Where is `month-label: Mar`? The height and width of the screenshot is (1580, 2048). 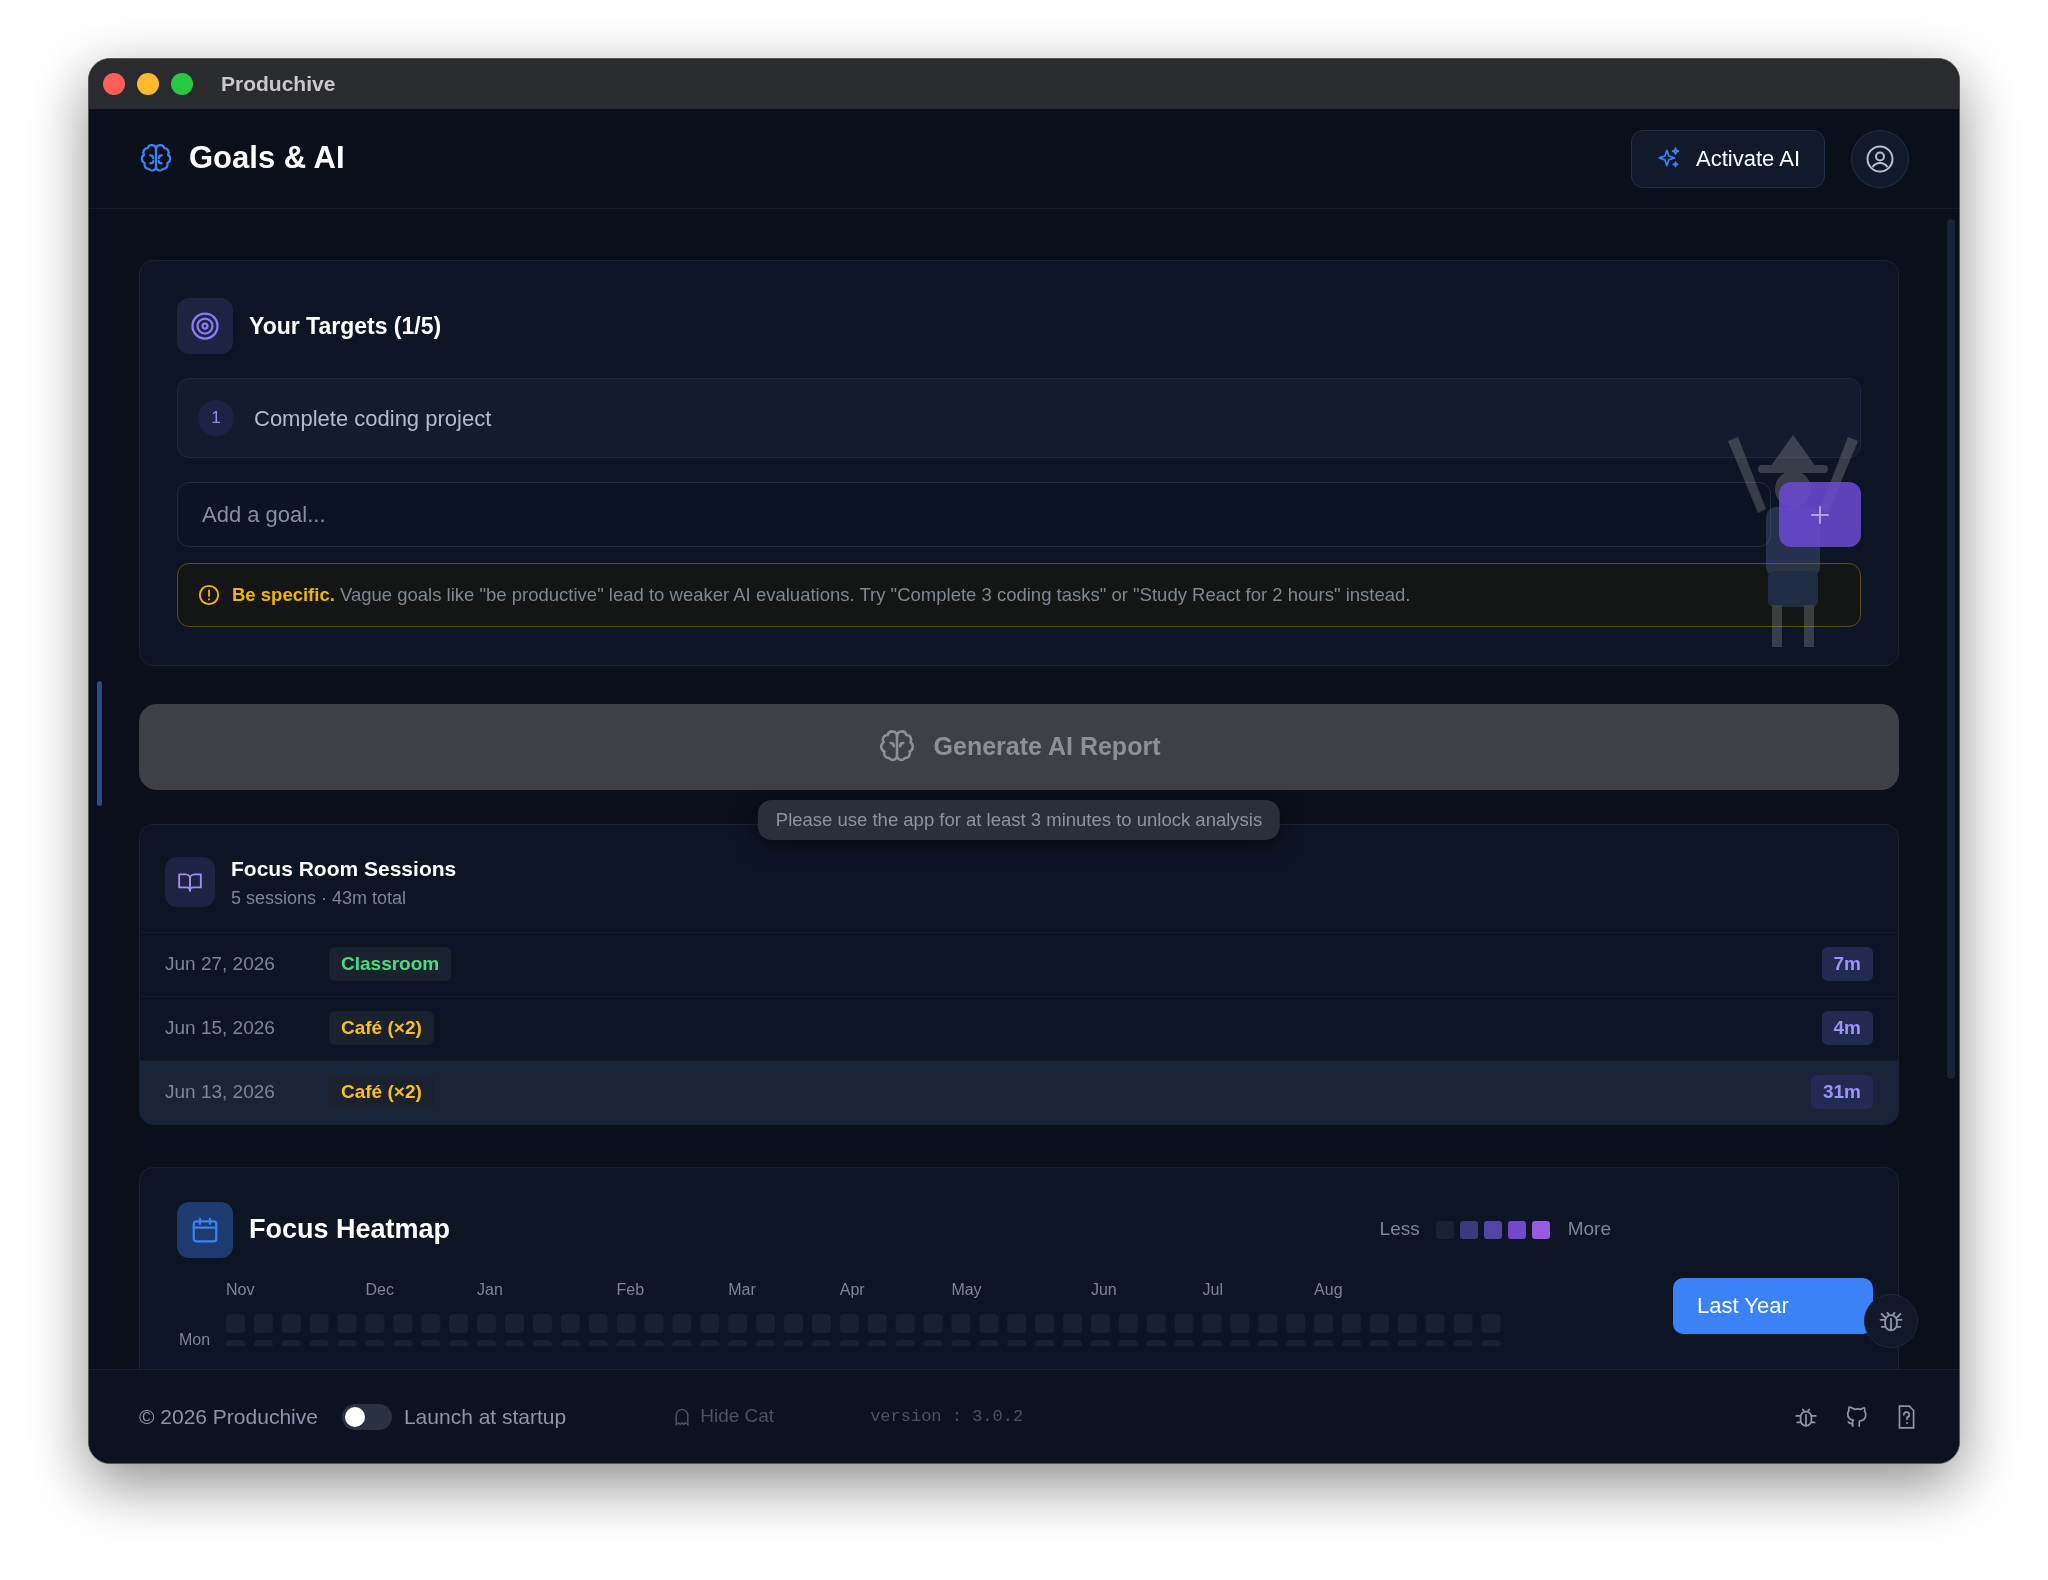
month-label: Mar is located at coordinates (742, 1289).